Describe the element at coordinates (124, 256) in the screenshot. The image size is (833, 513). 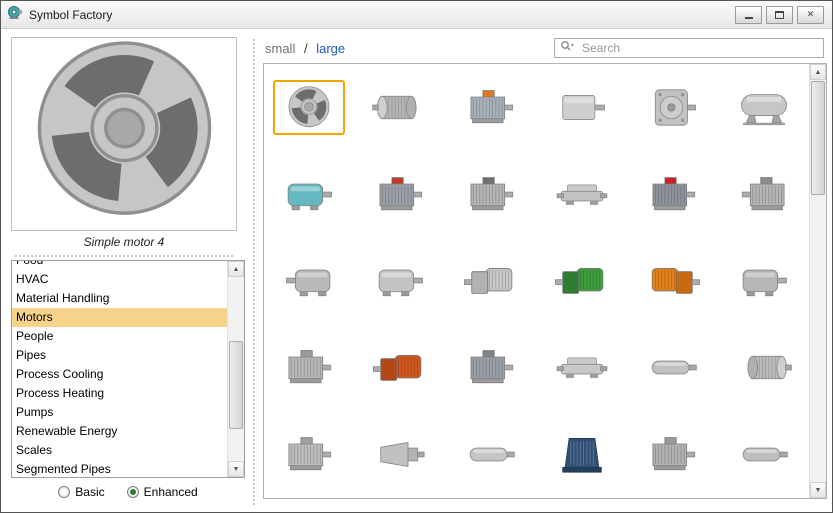
I see `horizontal-dotted-divider` at that location.